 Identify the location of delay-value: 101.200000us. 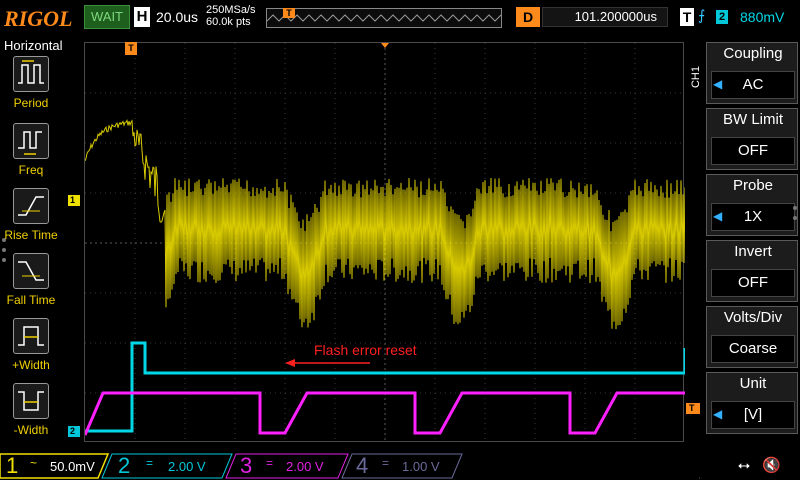
(605, 17).